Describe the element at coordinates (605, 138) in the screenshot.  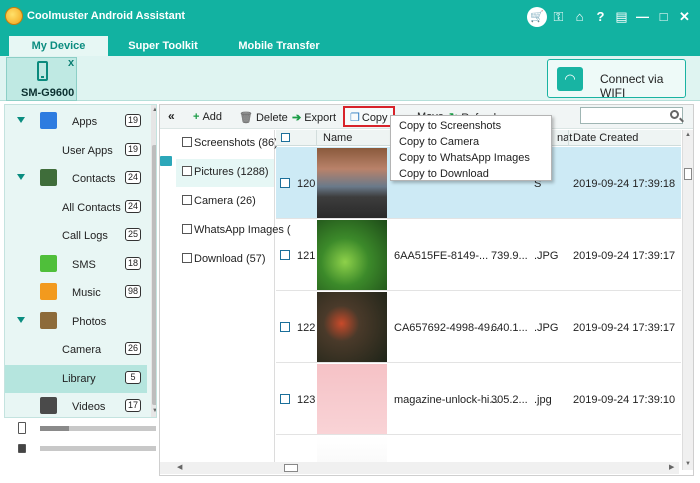
I see `header-date-created: Date Created` at that location.